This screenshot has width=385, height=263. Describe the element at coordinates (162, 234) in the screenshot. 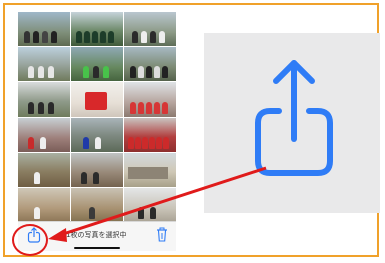

I see `trash-icon` at that location.